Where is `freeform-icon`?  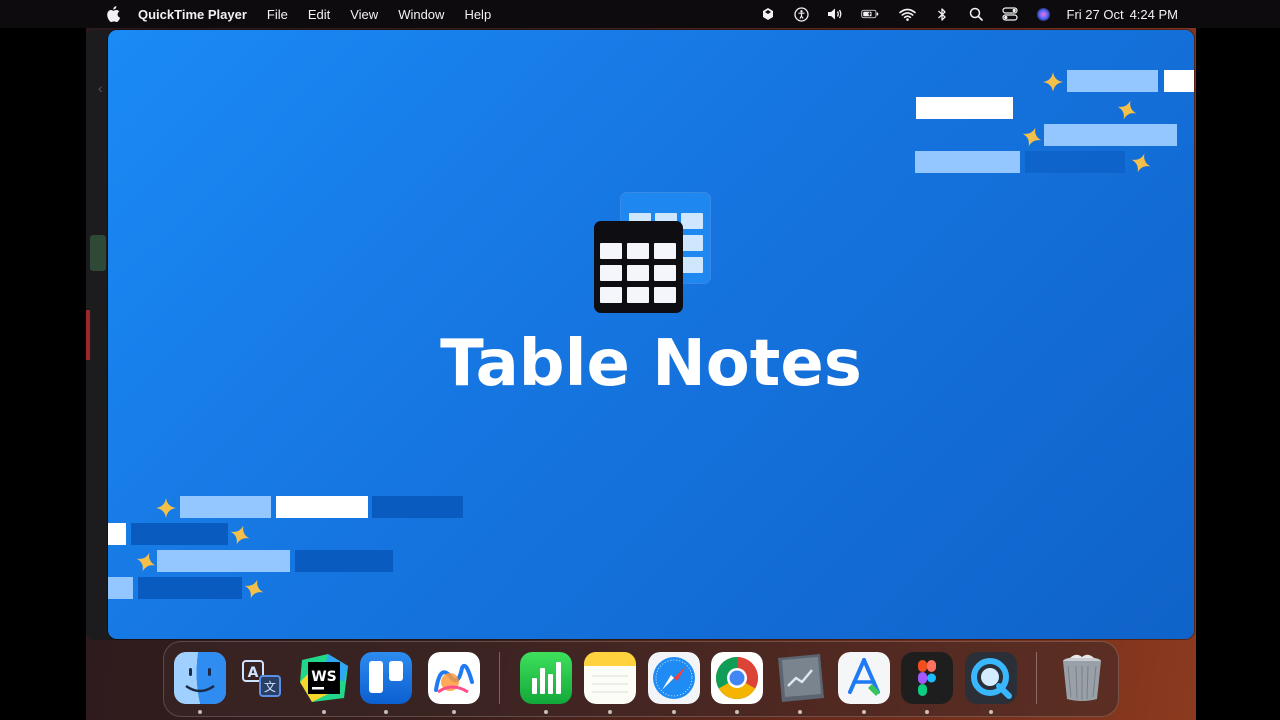 freeform-icon is located at coordinates (454, 678).